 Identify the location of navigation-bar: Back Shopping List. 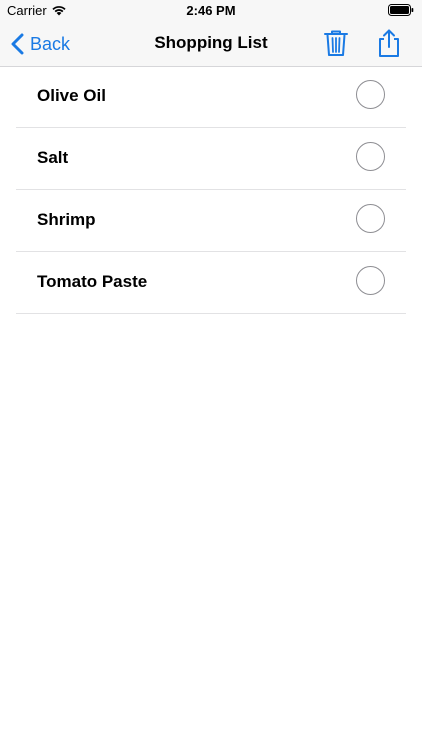
(211, 44).